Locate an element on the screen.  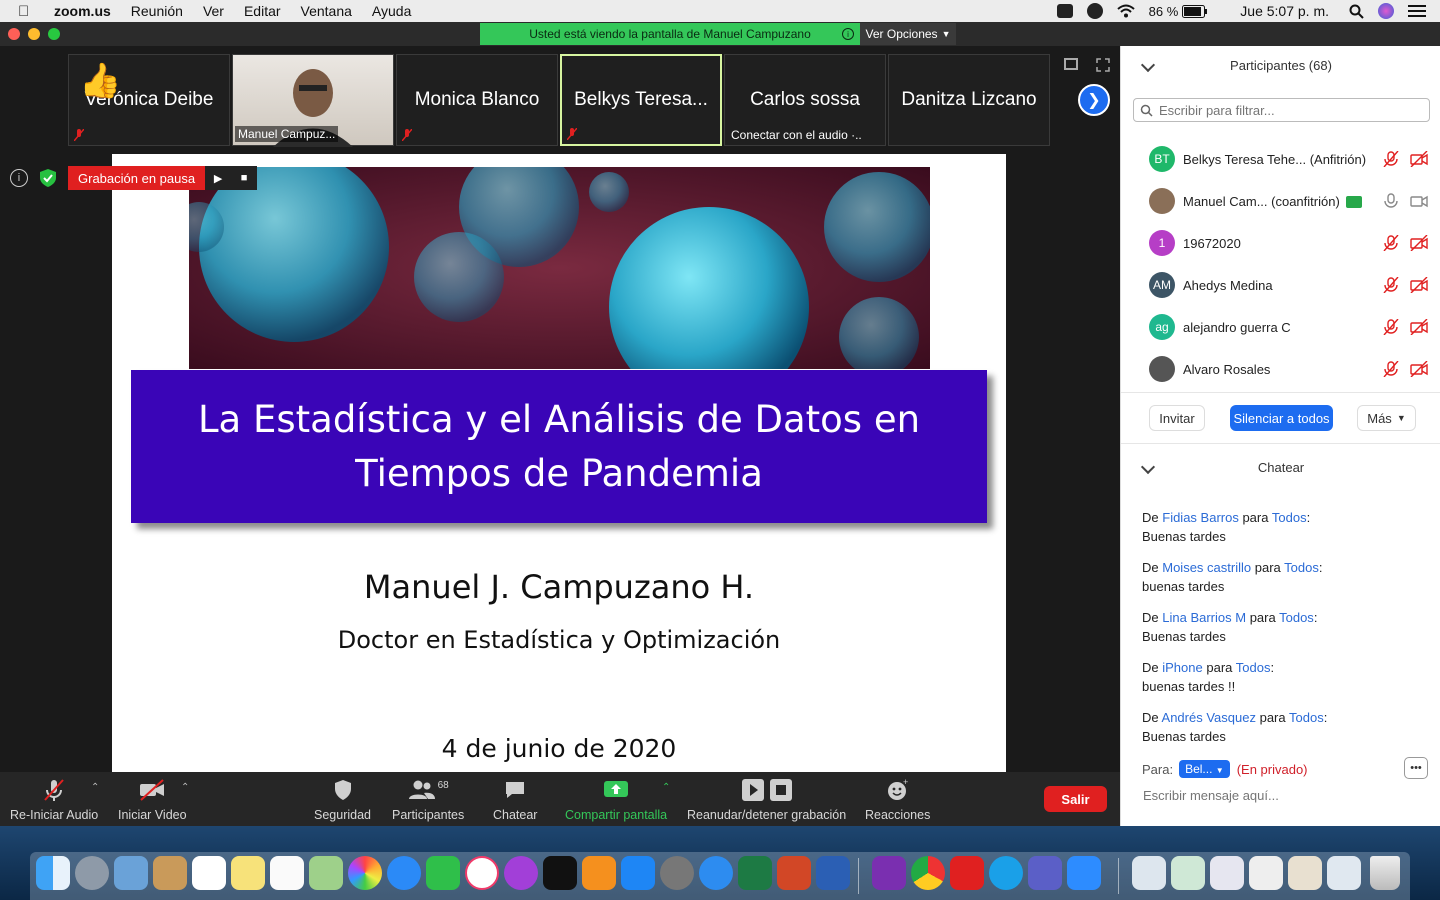
participant-row: Alvaro Rosales is located at coordinates (1280, 369).